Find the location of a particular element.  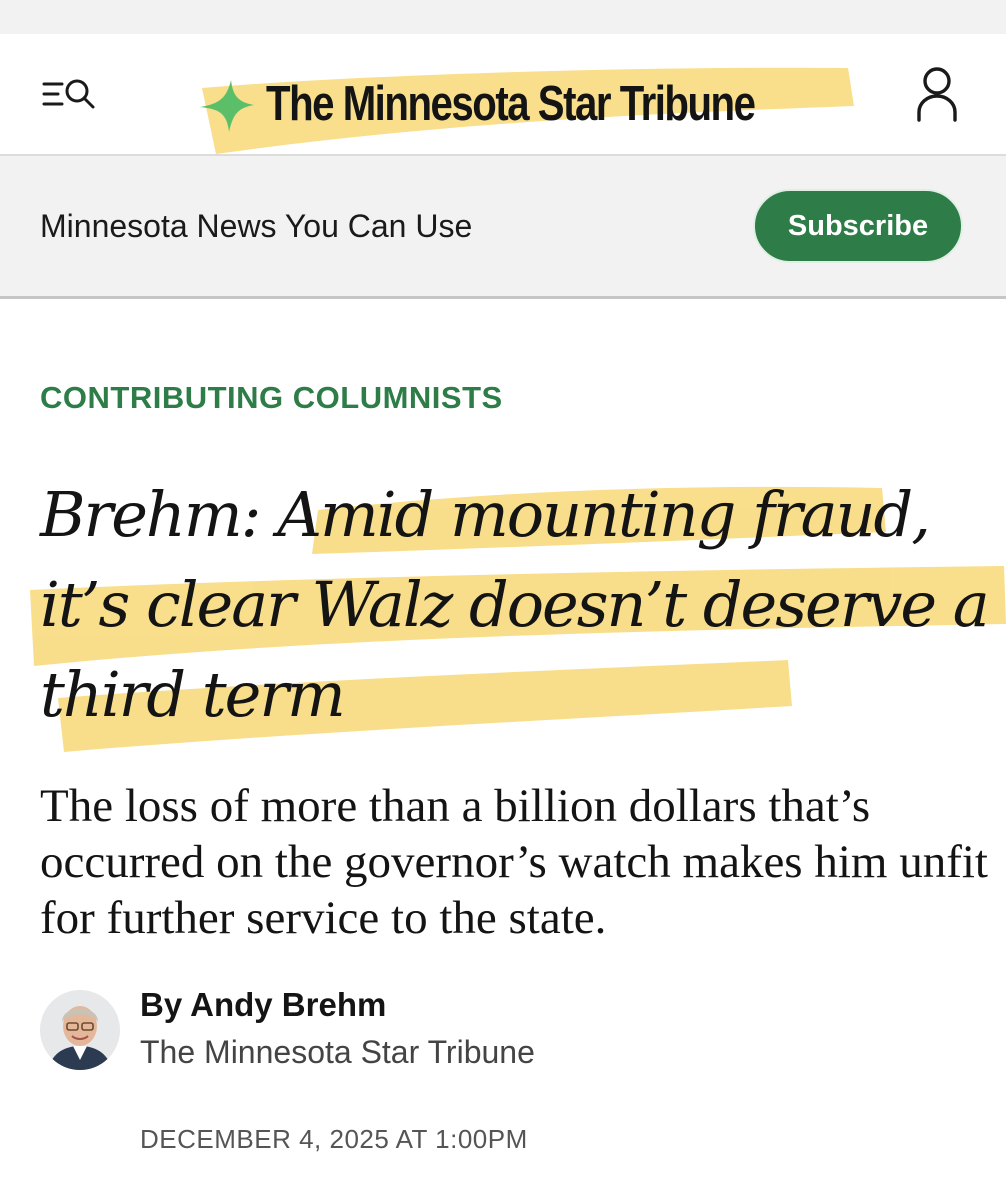

subscribe-button: Subscribe is located at coordinates (858, 226).